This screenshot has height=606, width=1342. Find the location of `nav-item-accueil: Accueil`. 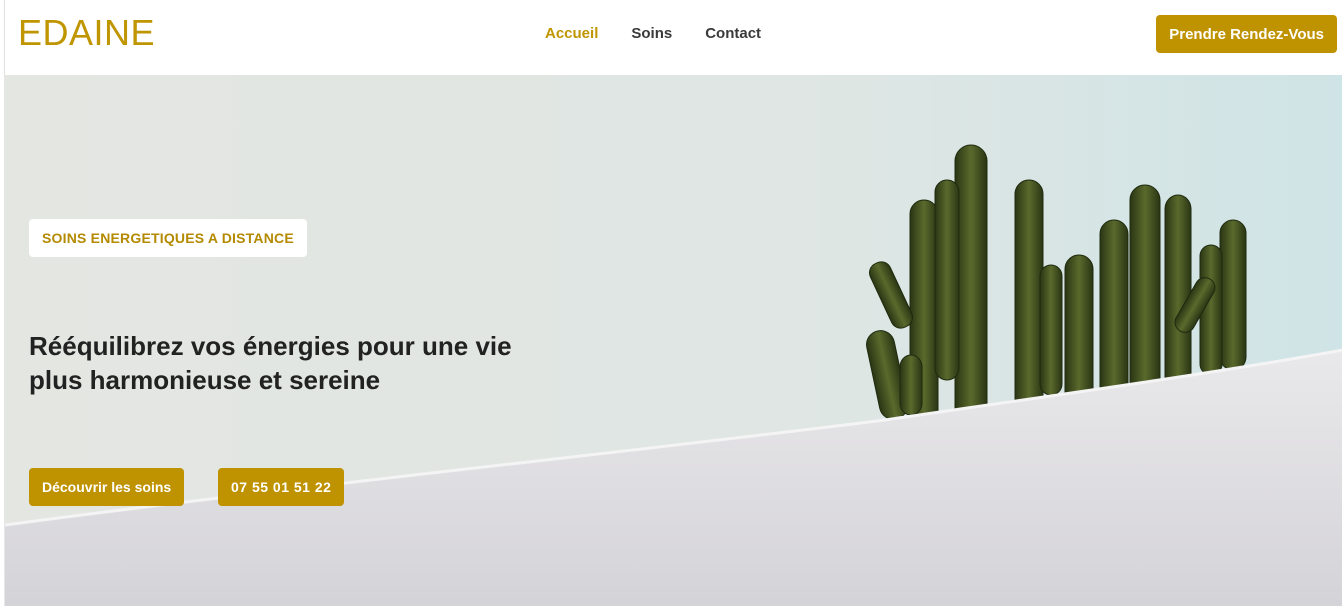

nav-item-accueil: Accueil is located at coordinates (571, 33).